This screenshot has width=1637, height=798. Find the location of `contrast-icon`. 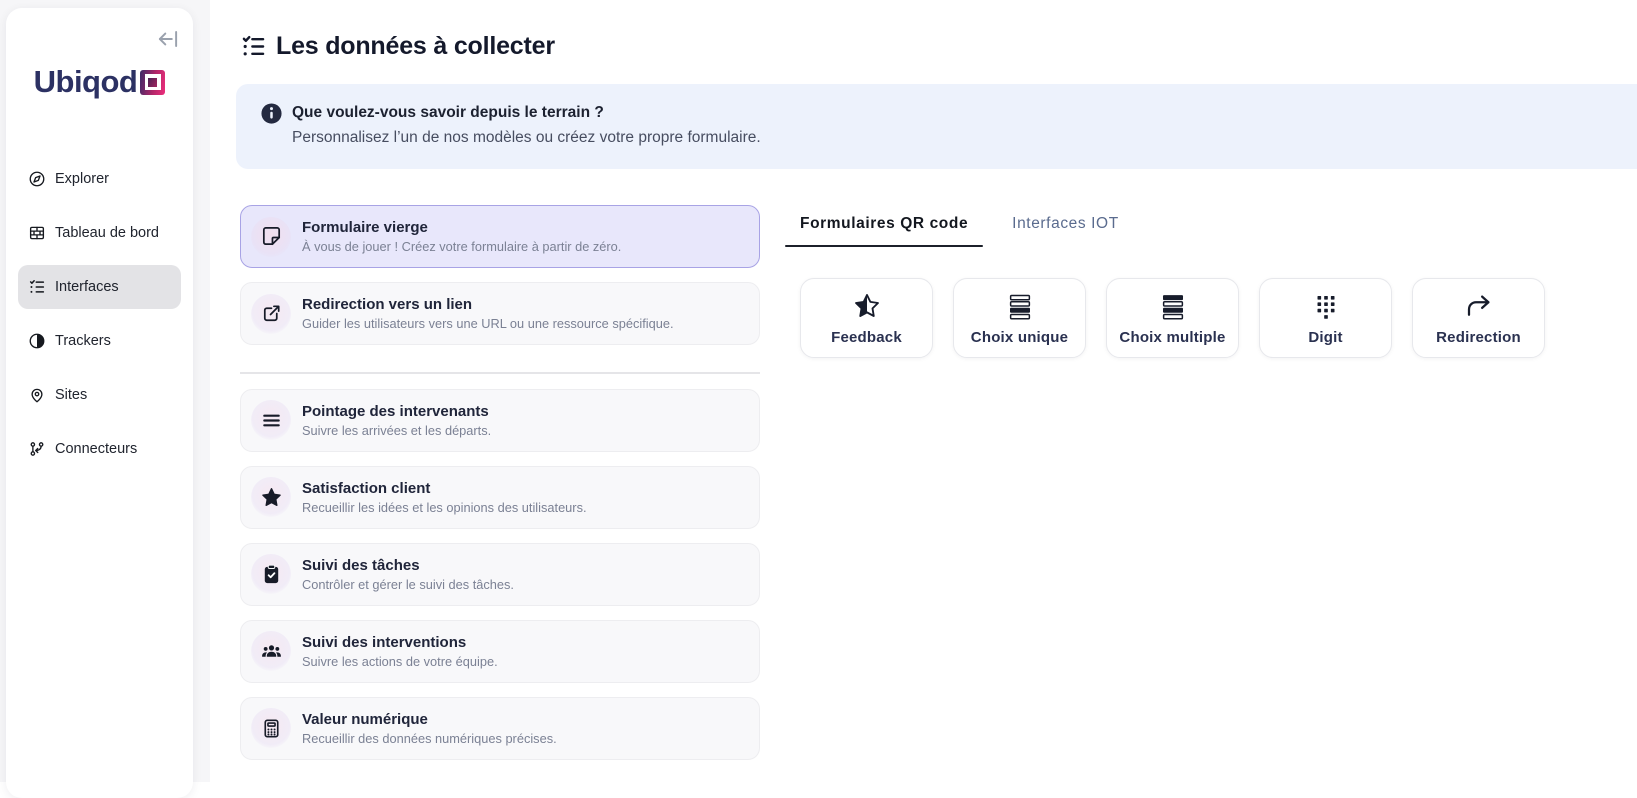

contrast-icon is located at coordinates (37, 341).